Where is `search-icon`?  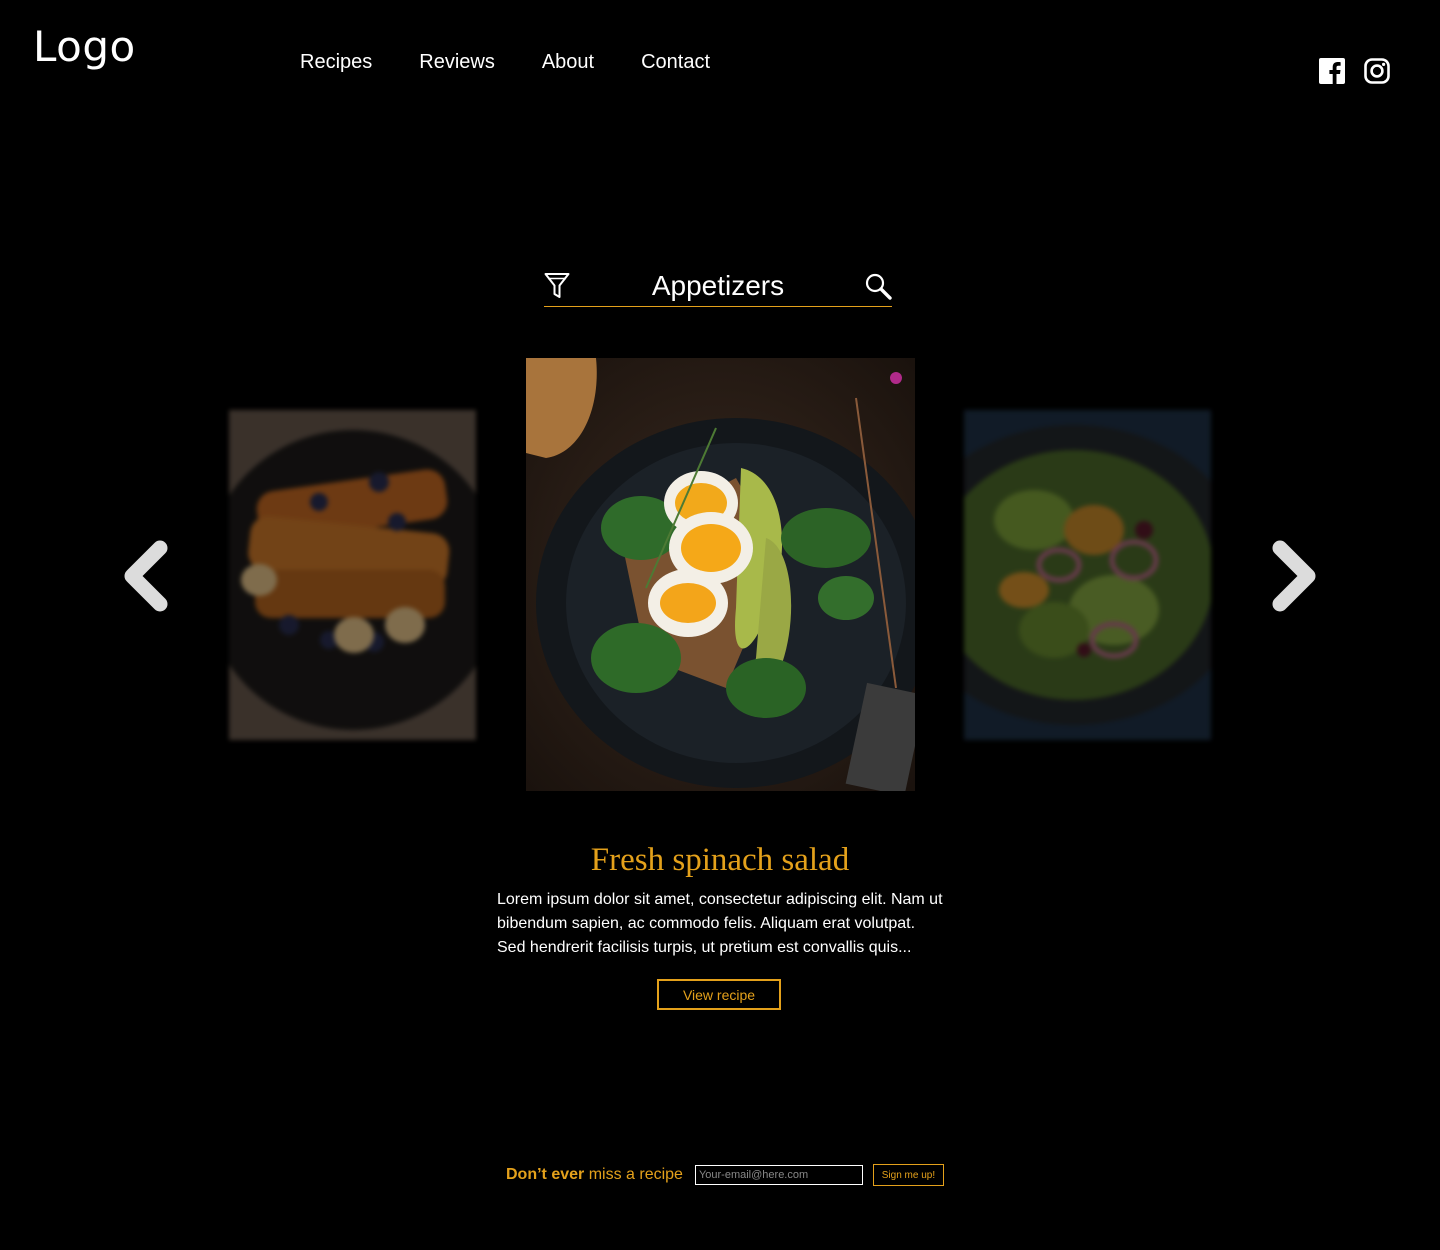 search-icon is located at coordinates (878, 286).